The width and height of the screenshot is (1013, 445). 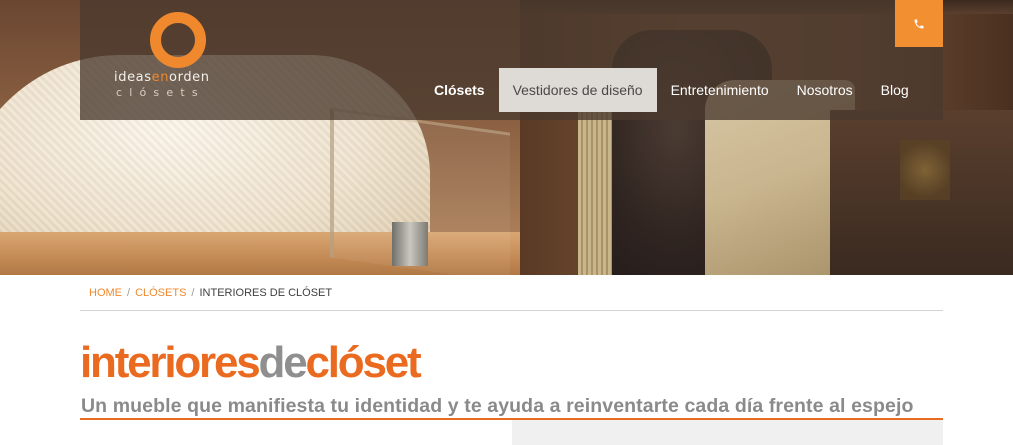 What do you see at coordinates (363, 362) in the screenshot?
I see `title-part-closet: clóset` at bounding box center [363, 362].